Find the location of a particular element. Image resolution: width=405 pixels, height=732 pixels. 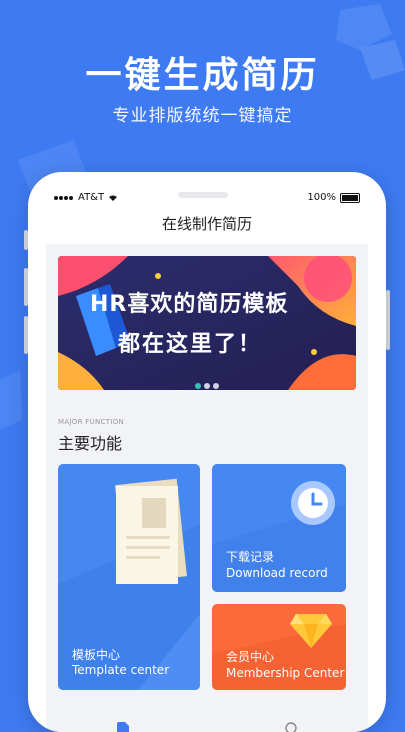

banner-headline: HR喜欢的简历模板 is located at coordinates (189, 304).